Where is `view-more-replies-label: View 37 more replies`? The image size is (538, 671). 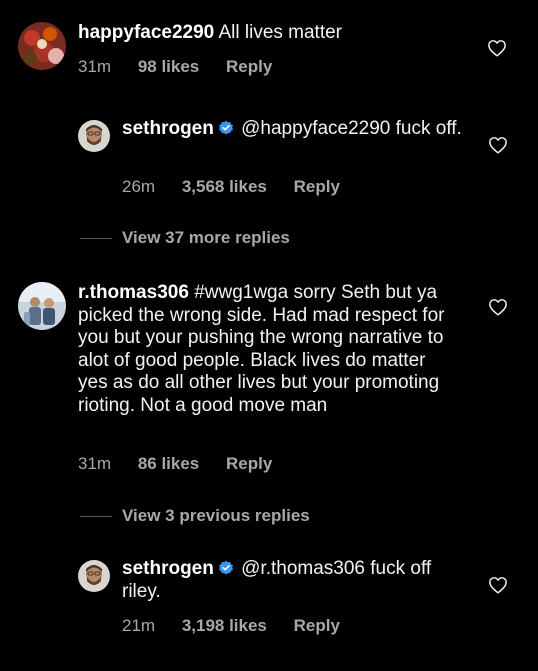 view-more-replies-label: View 37 more replies is located at coordinates (206, 237).